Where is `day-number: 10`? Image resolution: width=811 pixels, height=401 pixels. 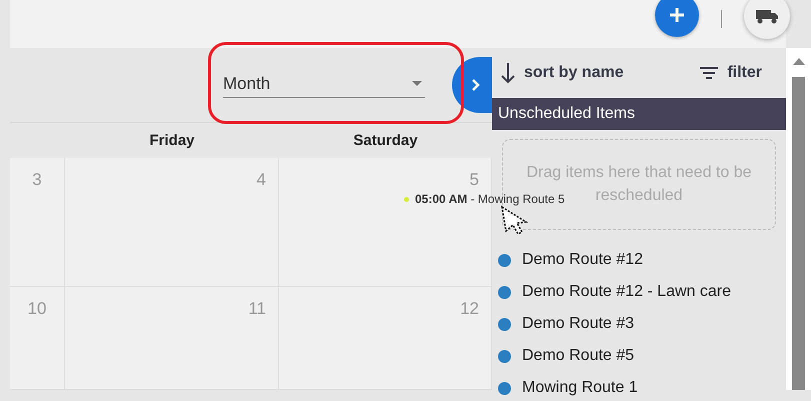 day-number: 10 is located at coordinates (37, 308).